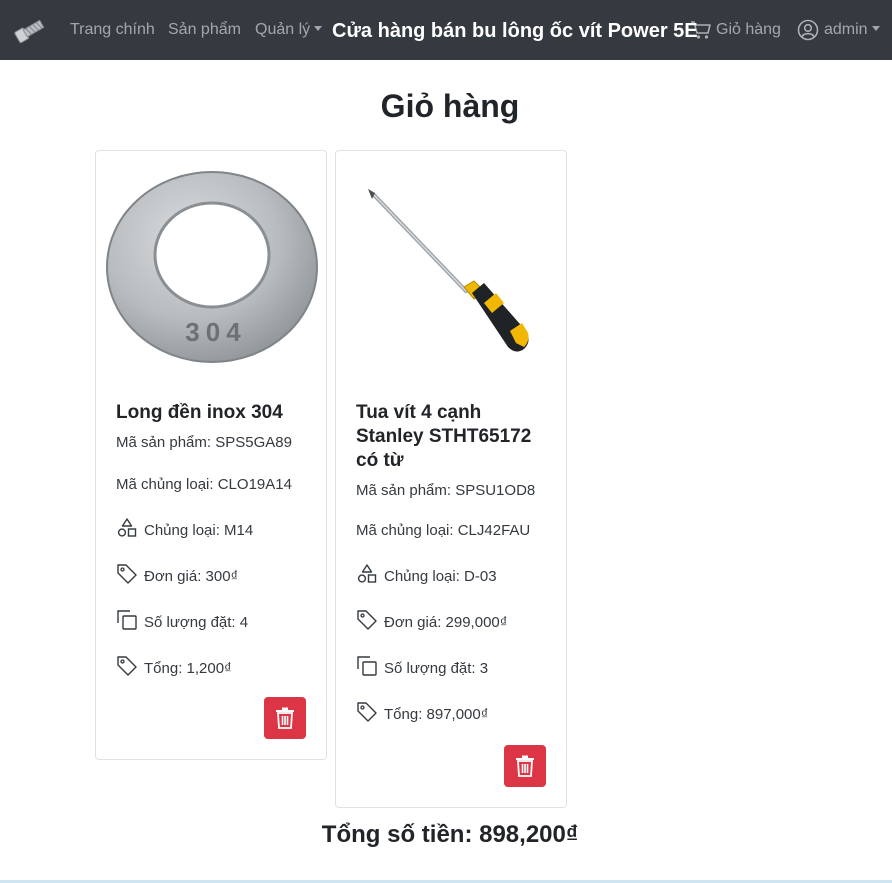  Describe the element at coordinates (191, 576) in the screenshot. I see `unit-price-text: Đơn giá: 300₫` at that location.